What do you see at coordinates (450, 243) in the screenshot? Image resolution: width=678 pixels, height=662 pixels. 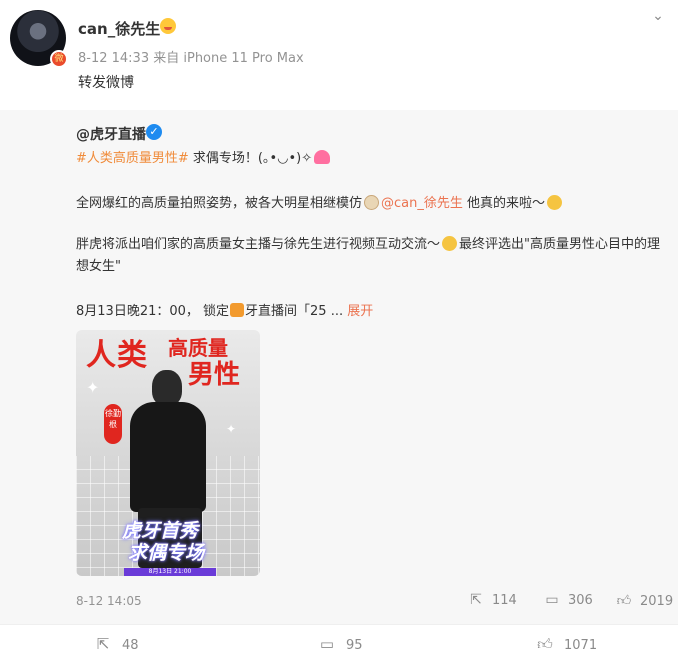 I see `tiger-face-icon` at bounding box center [450, 243].